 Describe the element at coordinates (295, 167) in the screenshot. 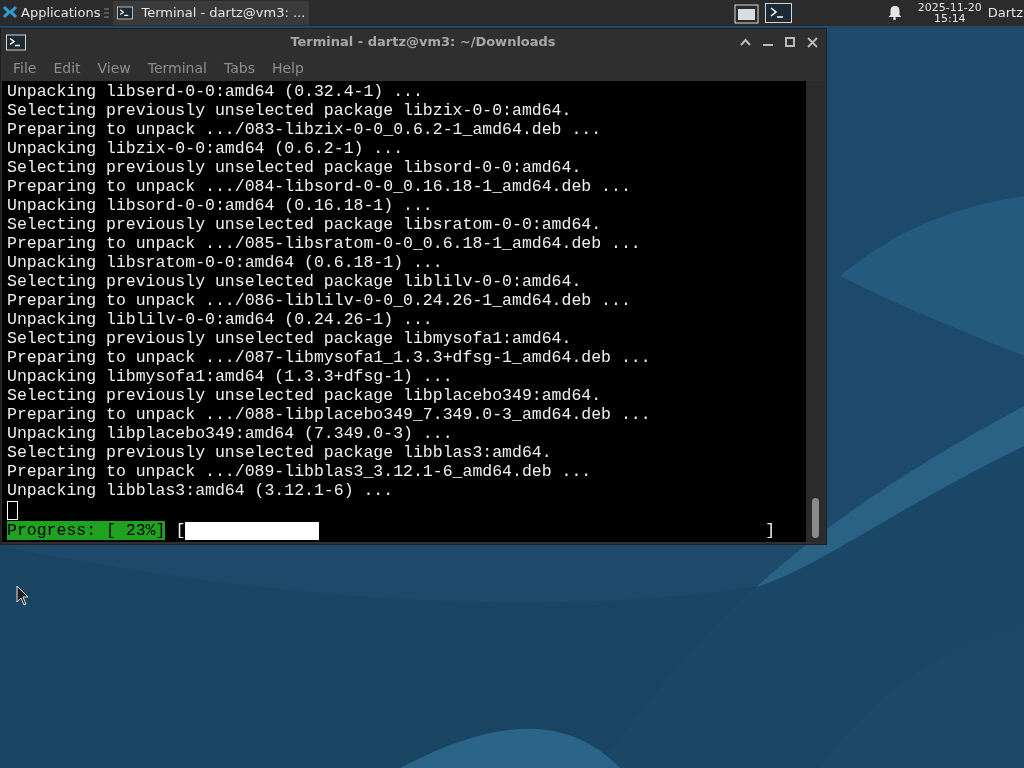

I see `terminal-line: Selecting previously unselected package libsord-0-0:amd64.` at that location.